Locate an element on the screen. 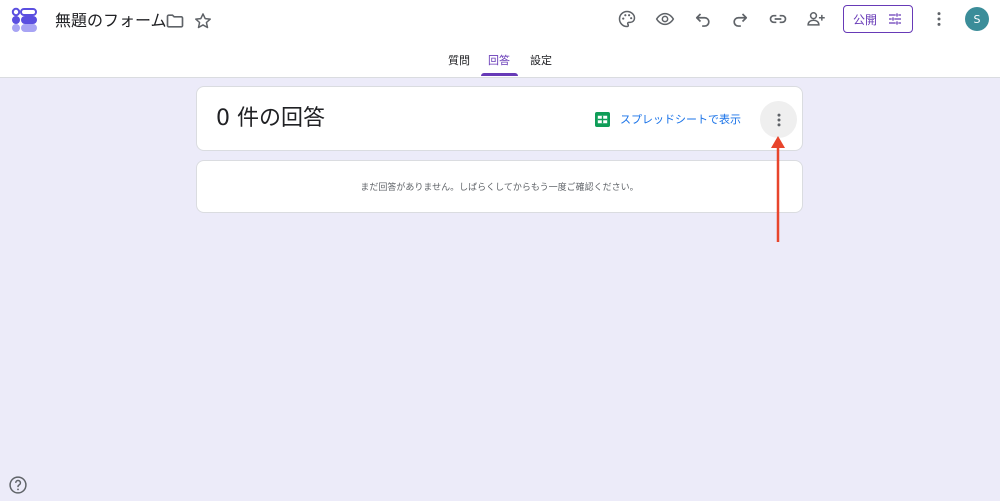 This screenshot has width=1000, height=501. tune-icon is located at coordinates (895, 19).